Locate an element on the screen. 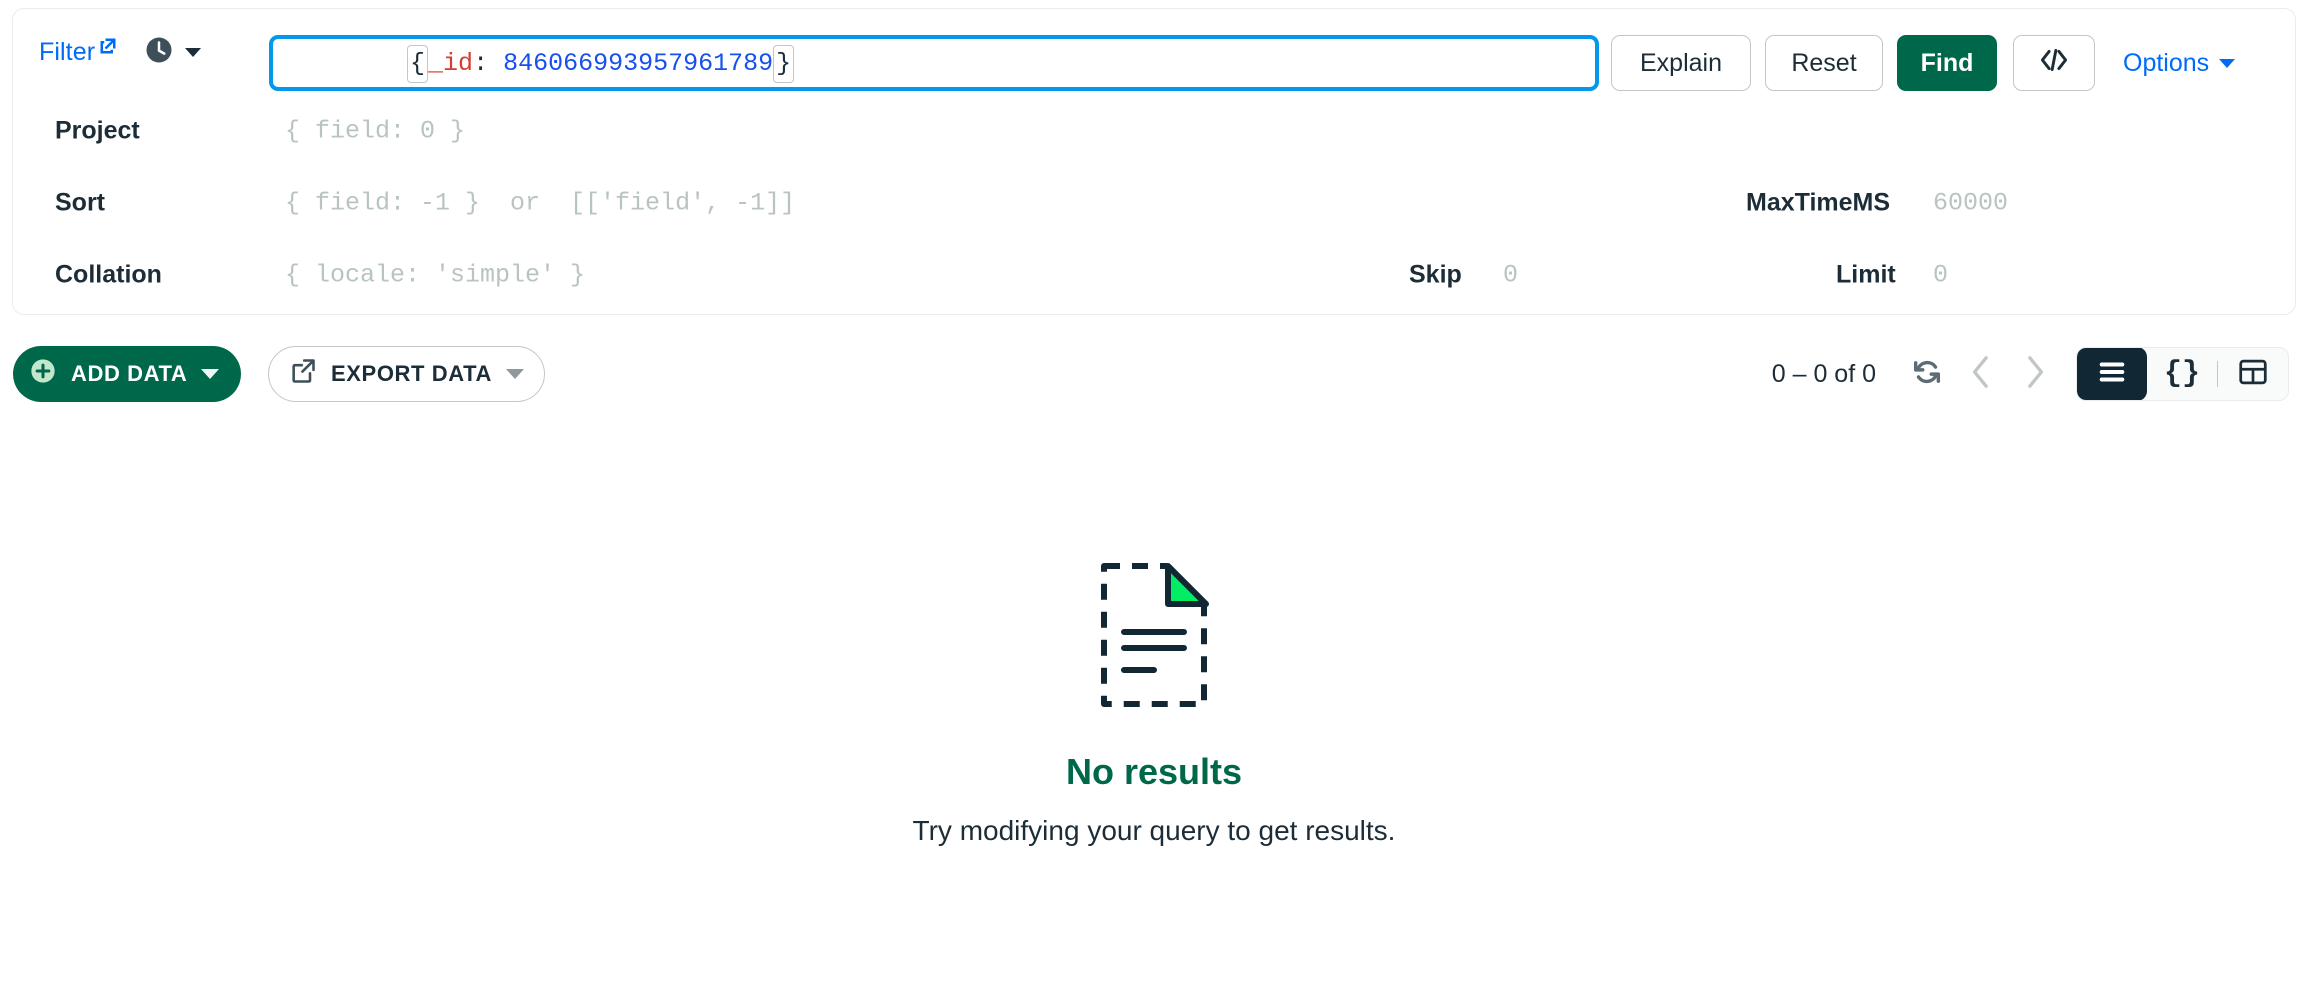  view-json-button: {} is located at coordinates (2182, 374).